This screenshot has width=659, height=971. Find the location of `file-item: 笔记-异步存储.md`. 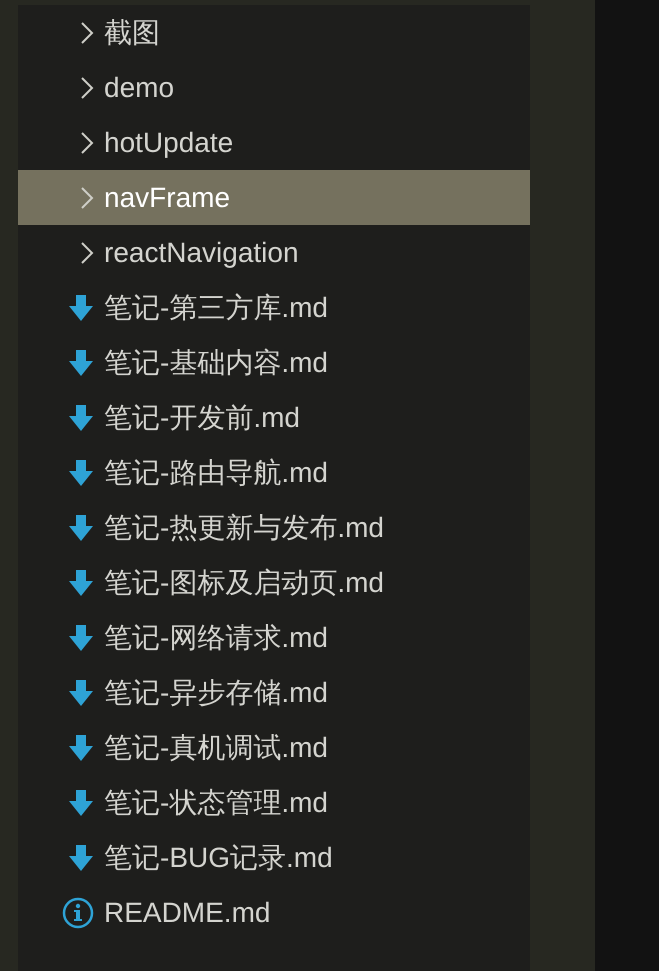

file-item: 笔记-异步存储.md is located at coordinates (274, 692).